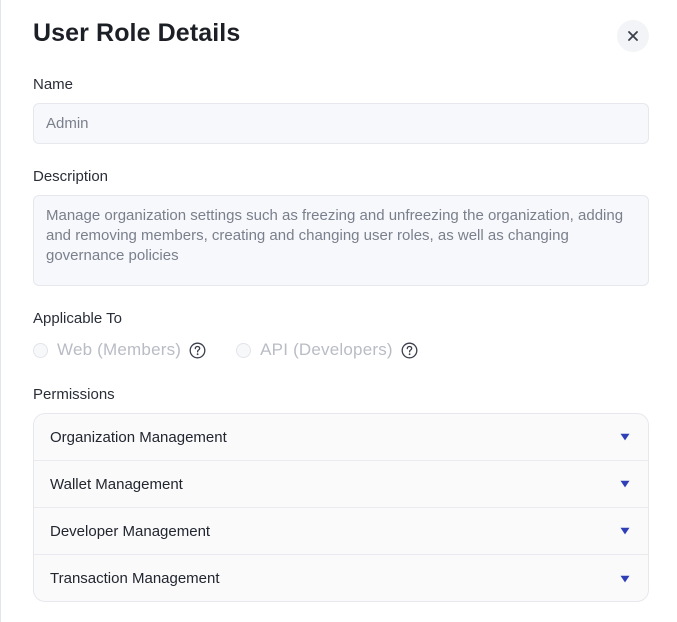 This screenshot has width=677, height=622. I want to click on permissions-label: Permissions, so click(74, 394).